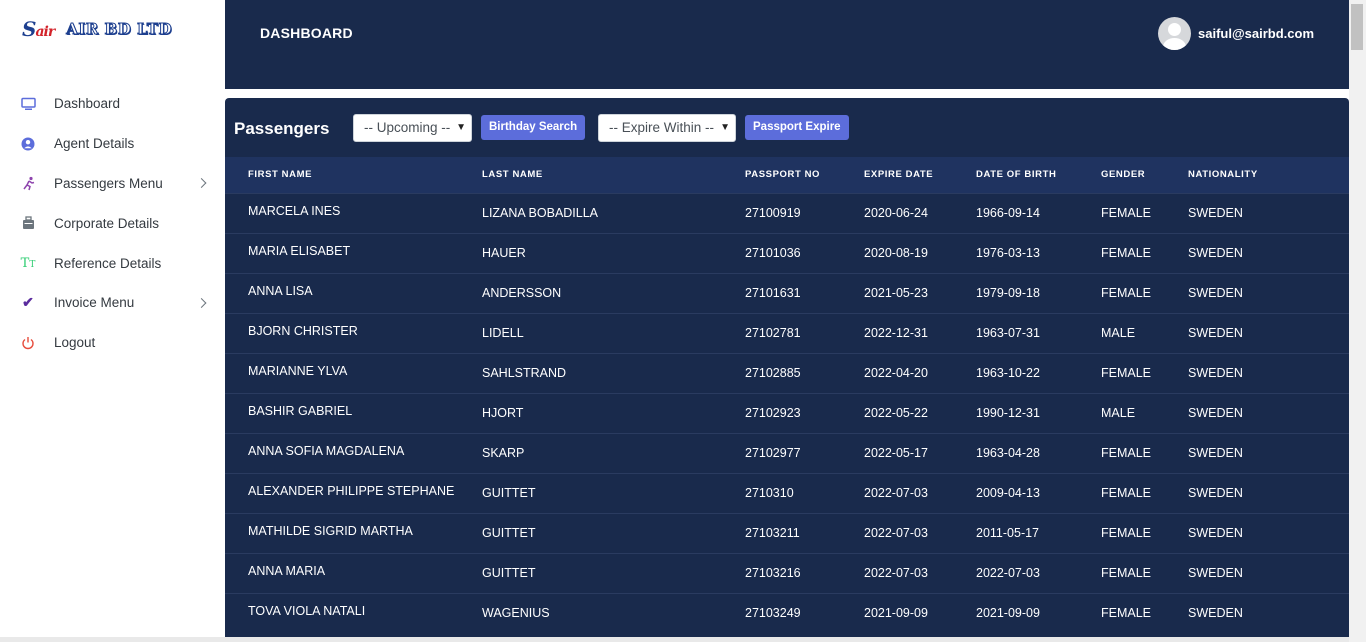 This screenshot has height=642, width=1366. Describe the element at coordinates (674, 639) in the screenshot. I see `horizontal-scrollbar` at that location.